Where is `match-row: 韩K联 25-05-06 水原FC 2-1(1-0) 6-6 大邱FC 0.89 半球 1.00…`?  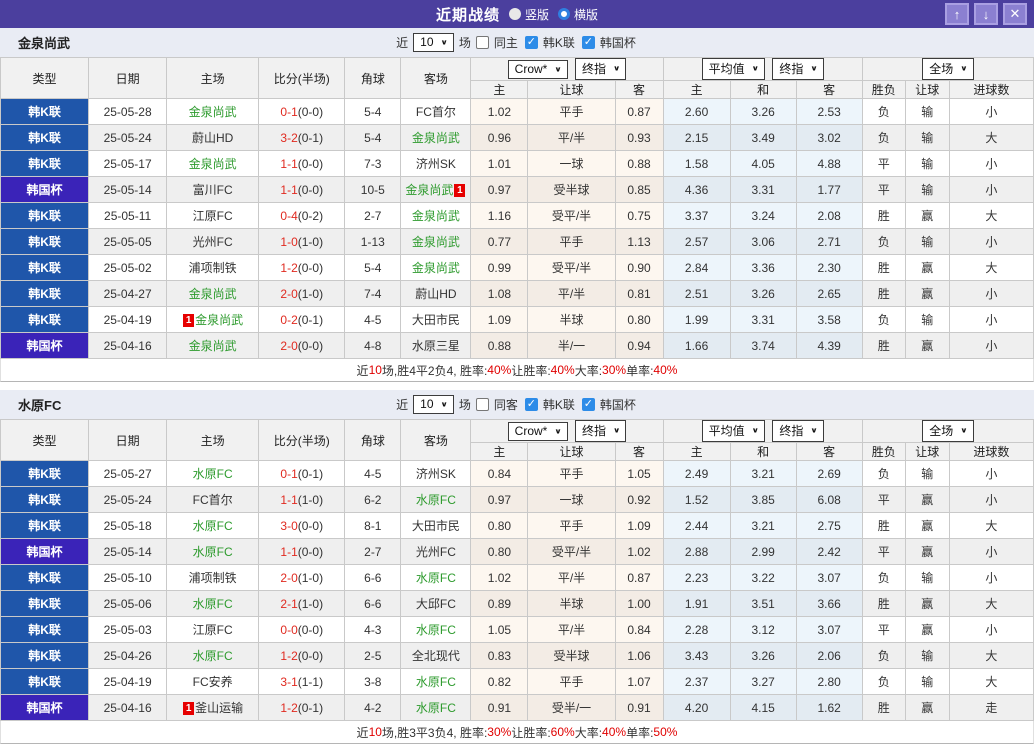
match-row: 韩K联 25-05-06 水原FC 2-1(1-0) 6-6 大邱FC 0.89 半球 1.00… is located at coordinates (517, 603).